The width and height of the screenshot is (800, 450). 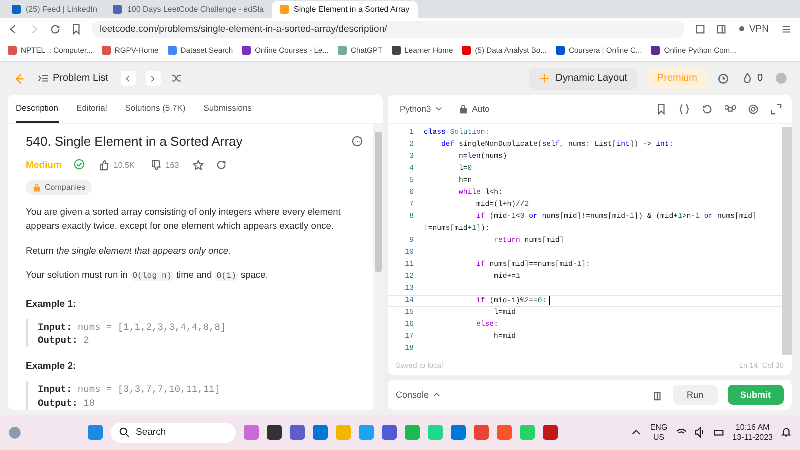 I want to click on avatar-icon, so click(x=781, y=78).